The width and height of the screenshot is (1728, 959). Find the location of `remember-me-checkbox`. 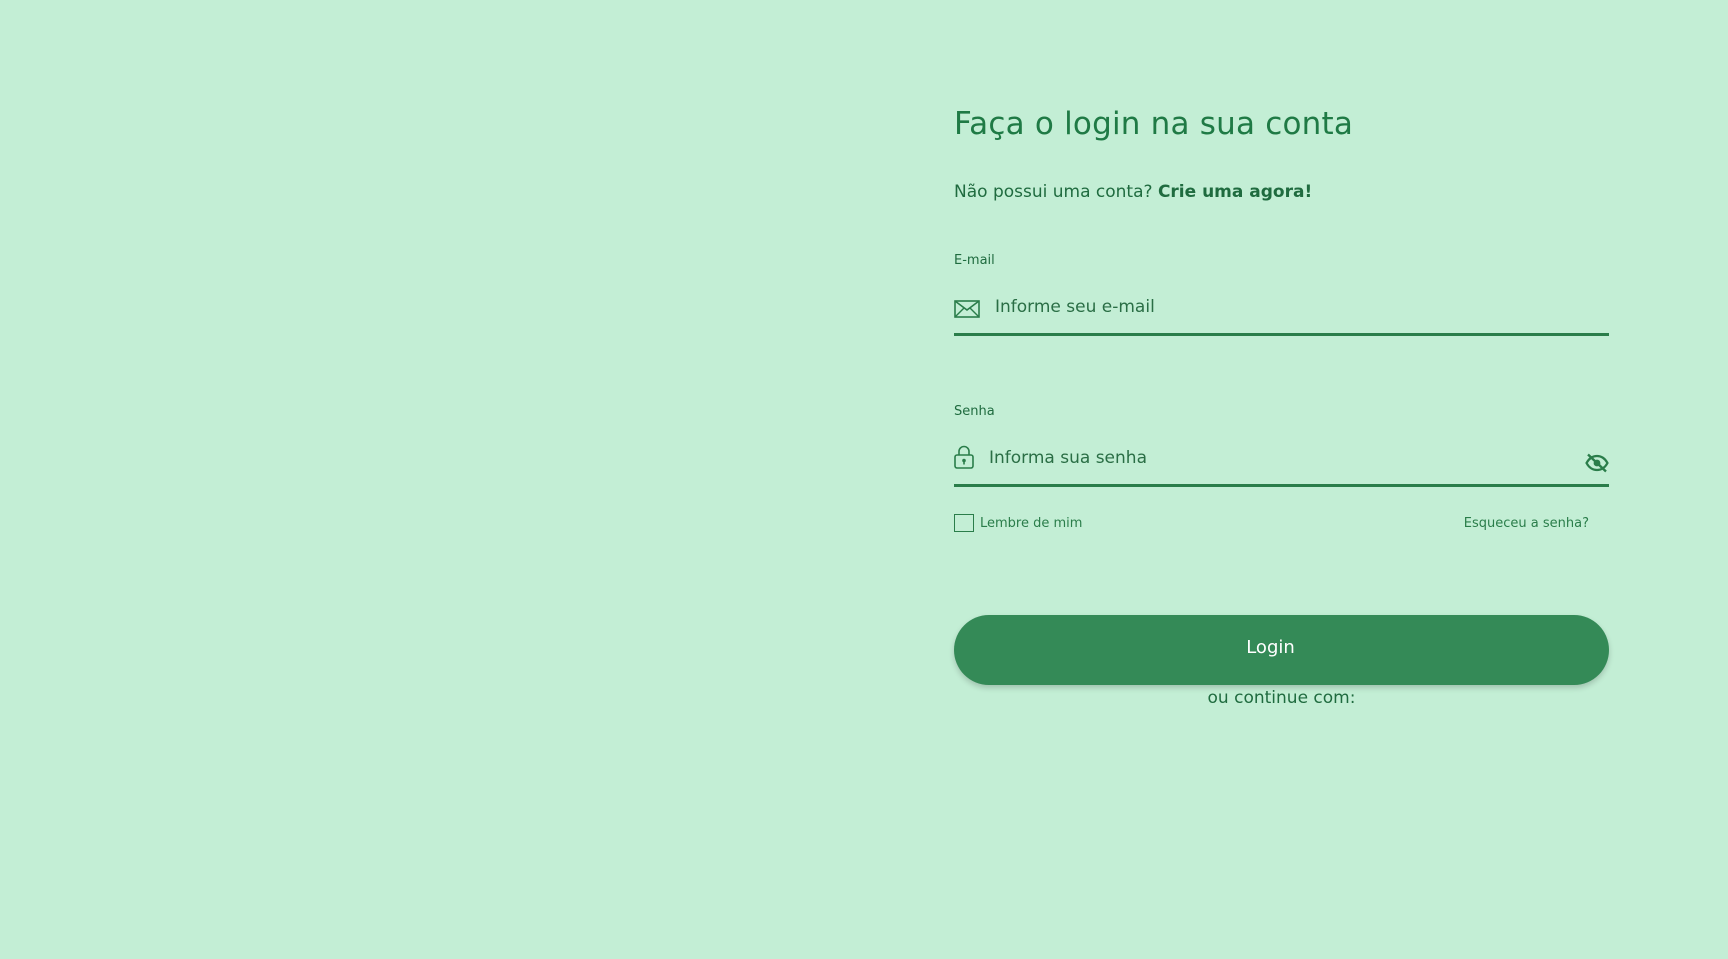

remember-me-checkbox is located at coordinates (964, 523).